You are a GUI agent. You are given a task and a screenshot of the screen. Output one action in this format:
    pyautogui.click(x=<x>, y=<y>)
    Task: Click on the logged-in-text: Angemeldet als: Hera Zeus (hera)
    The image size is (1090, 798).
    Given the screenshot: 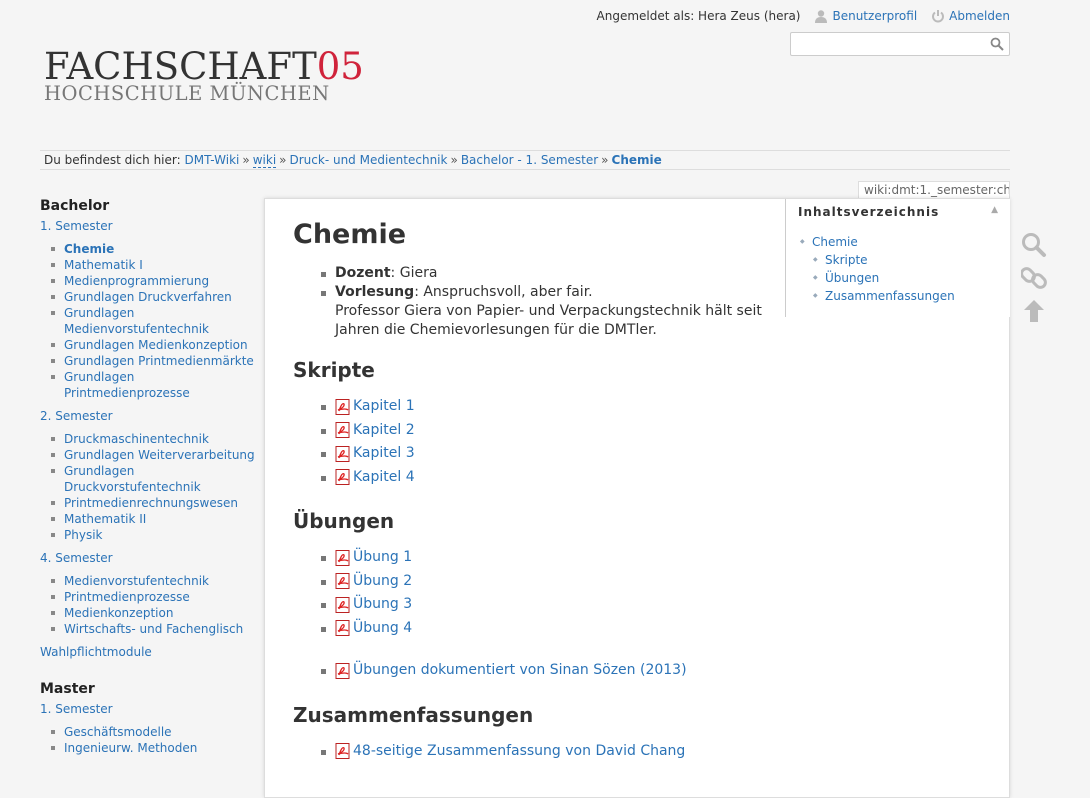 What is the action you would take?
    pyautogui.click(x=698, y=16)
    